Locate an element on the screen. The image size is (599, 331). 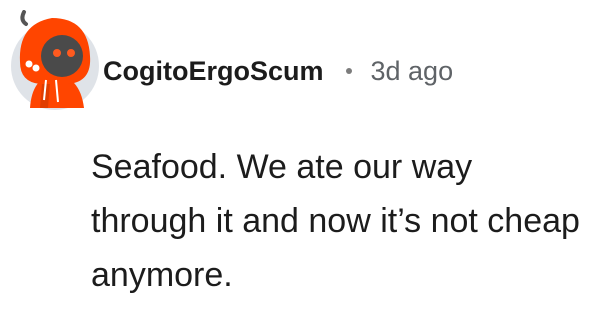
user-avatar is located at coordinates (56, 60).